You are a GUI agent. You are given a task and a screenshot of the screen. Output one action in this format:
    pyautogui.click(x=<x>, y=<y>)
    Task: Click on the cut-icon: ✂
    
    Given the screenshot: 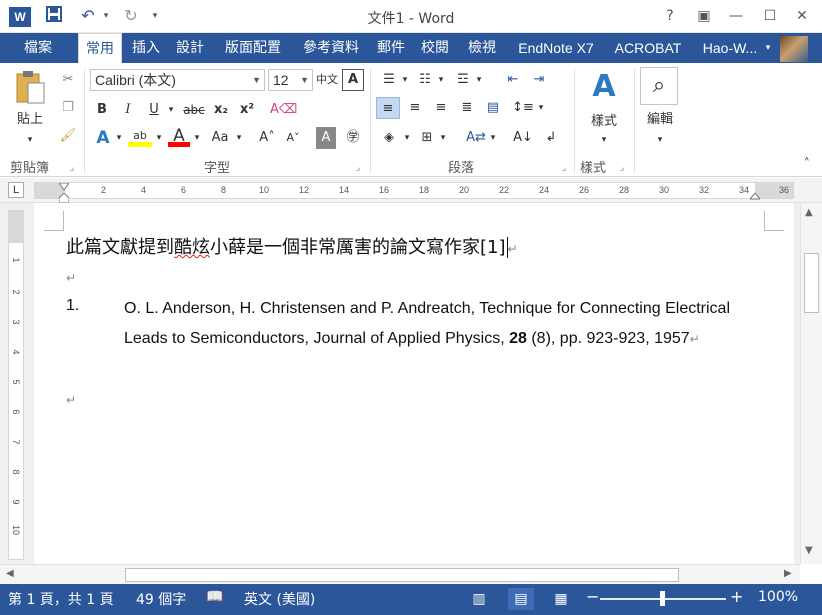 What is the action you would take?
    pyautogui.click(x=68, y=80)
    